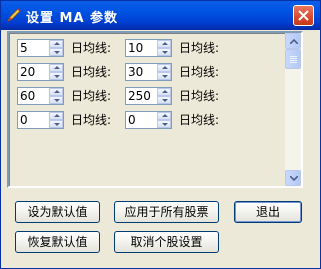 This screenshot has height=269, width=321. What do you see at coordinates (141, 96) in the screenshot?
I see `ma-period-6-input` at bounding box center [141, 96].